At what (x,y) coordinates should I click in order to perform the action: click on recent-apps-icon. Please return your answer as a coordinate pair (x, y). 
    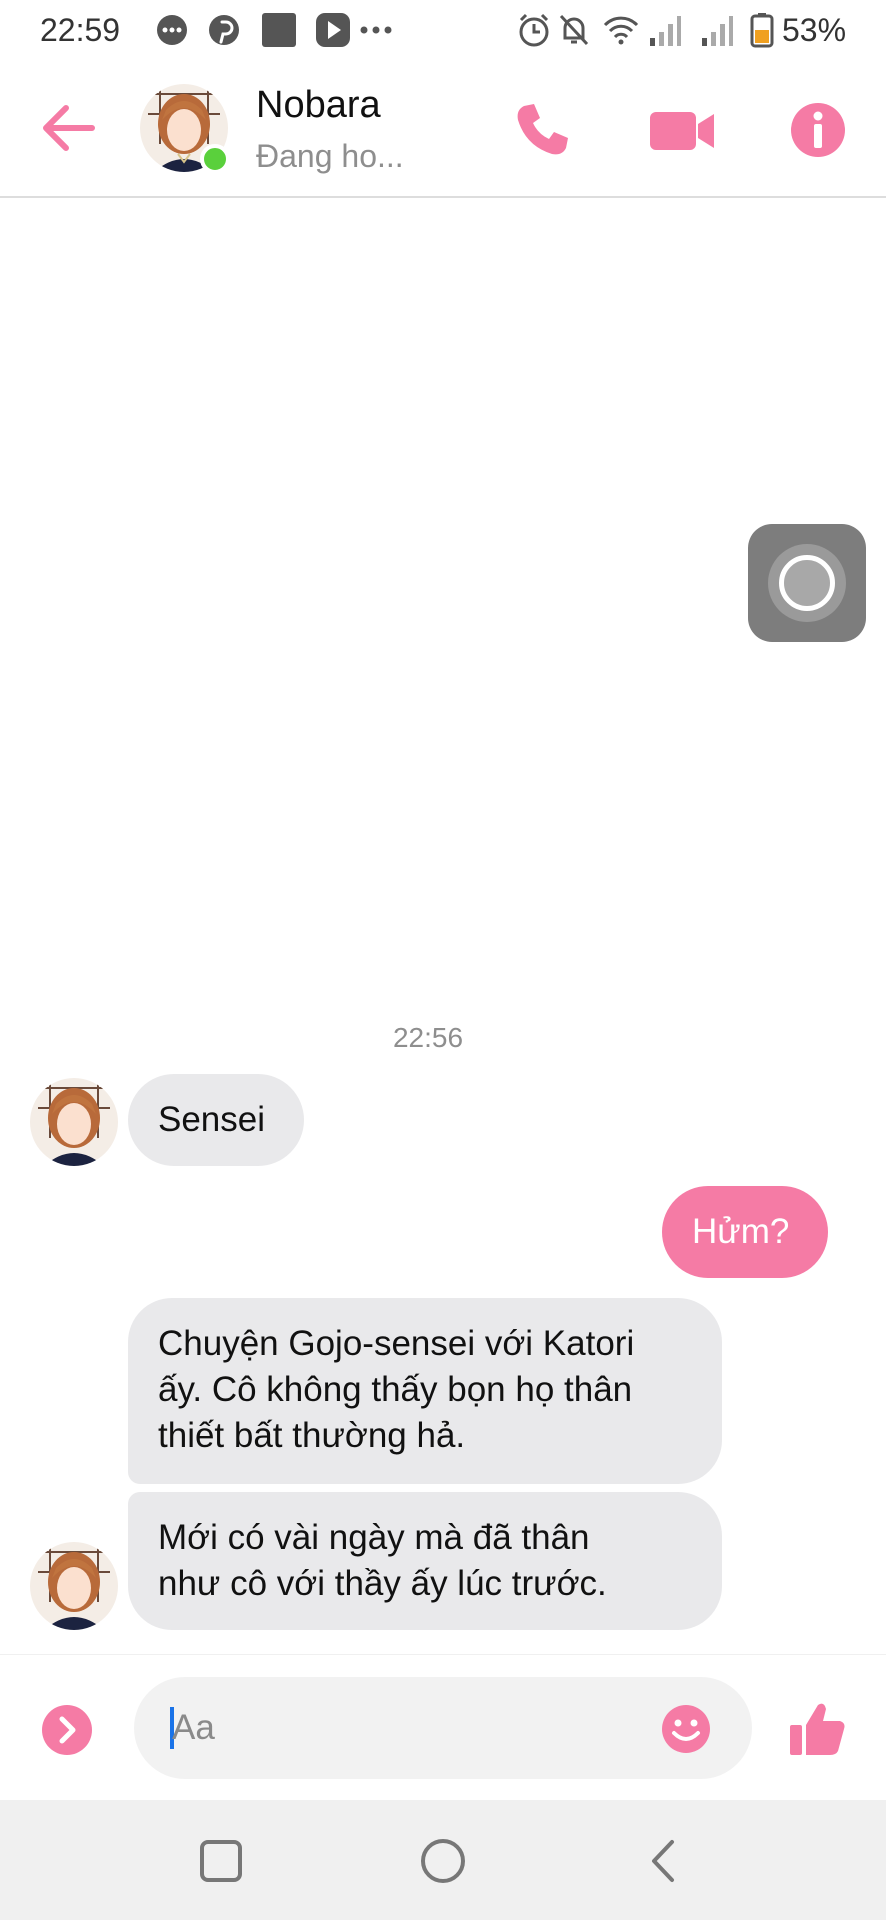
    Looking at the image, I should click on (221, 1861).